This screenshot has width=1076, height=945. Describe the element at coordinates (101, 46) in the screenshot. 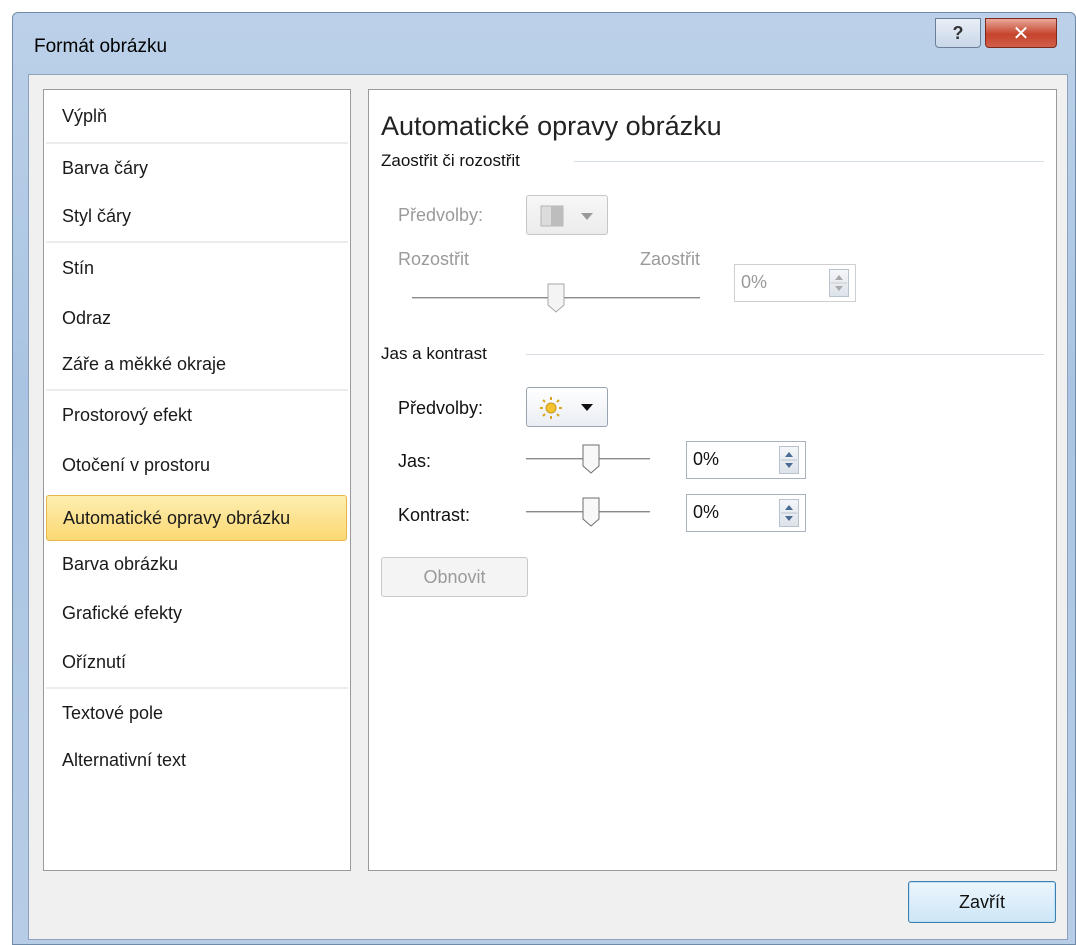

I see `dialog-title: Formát obrázku` at that location.